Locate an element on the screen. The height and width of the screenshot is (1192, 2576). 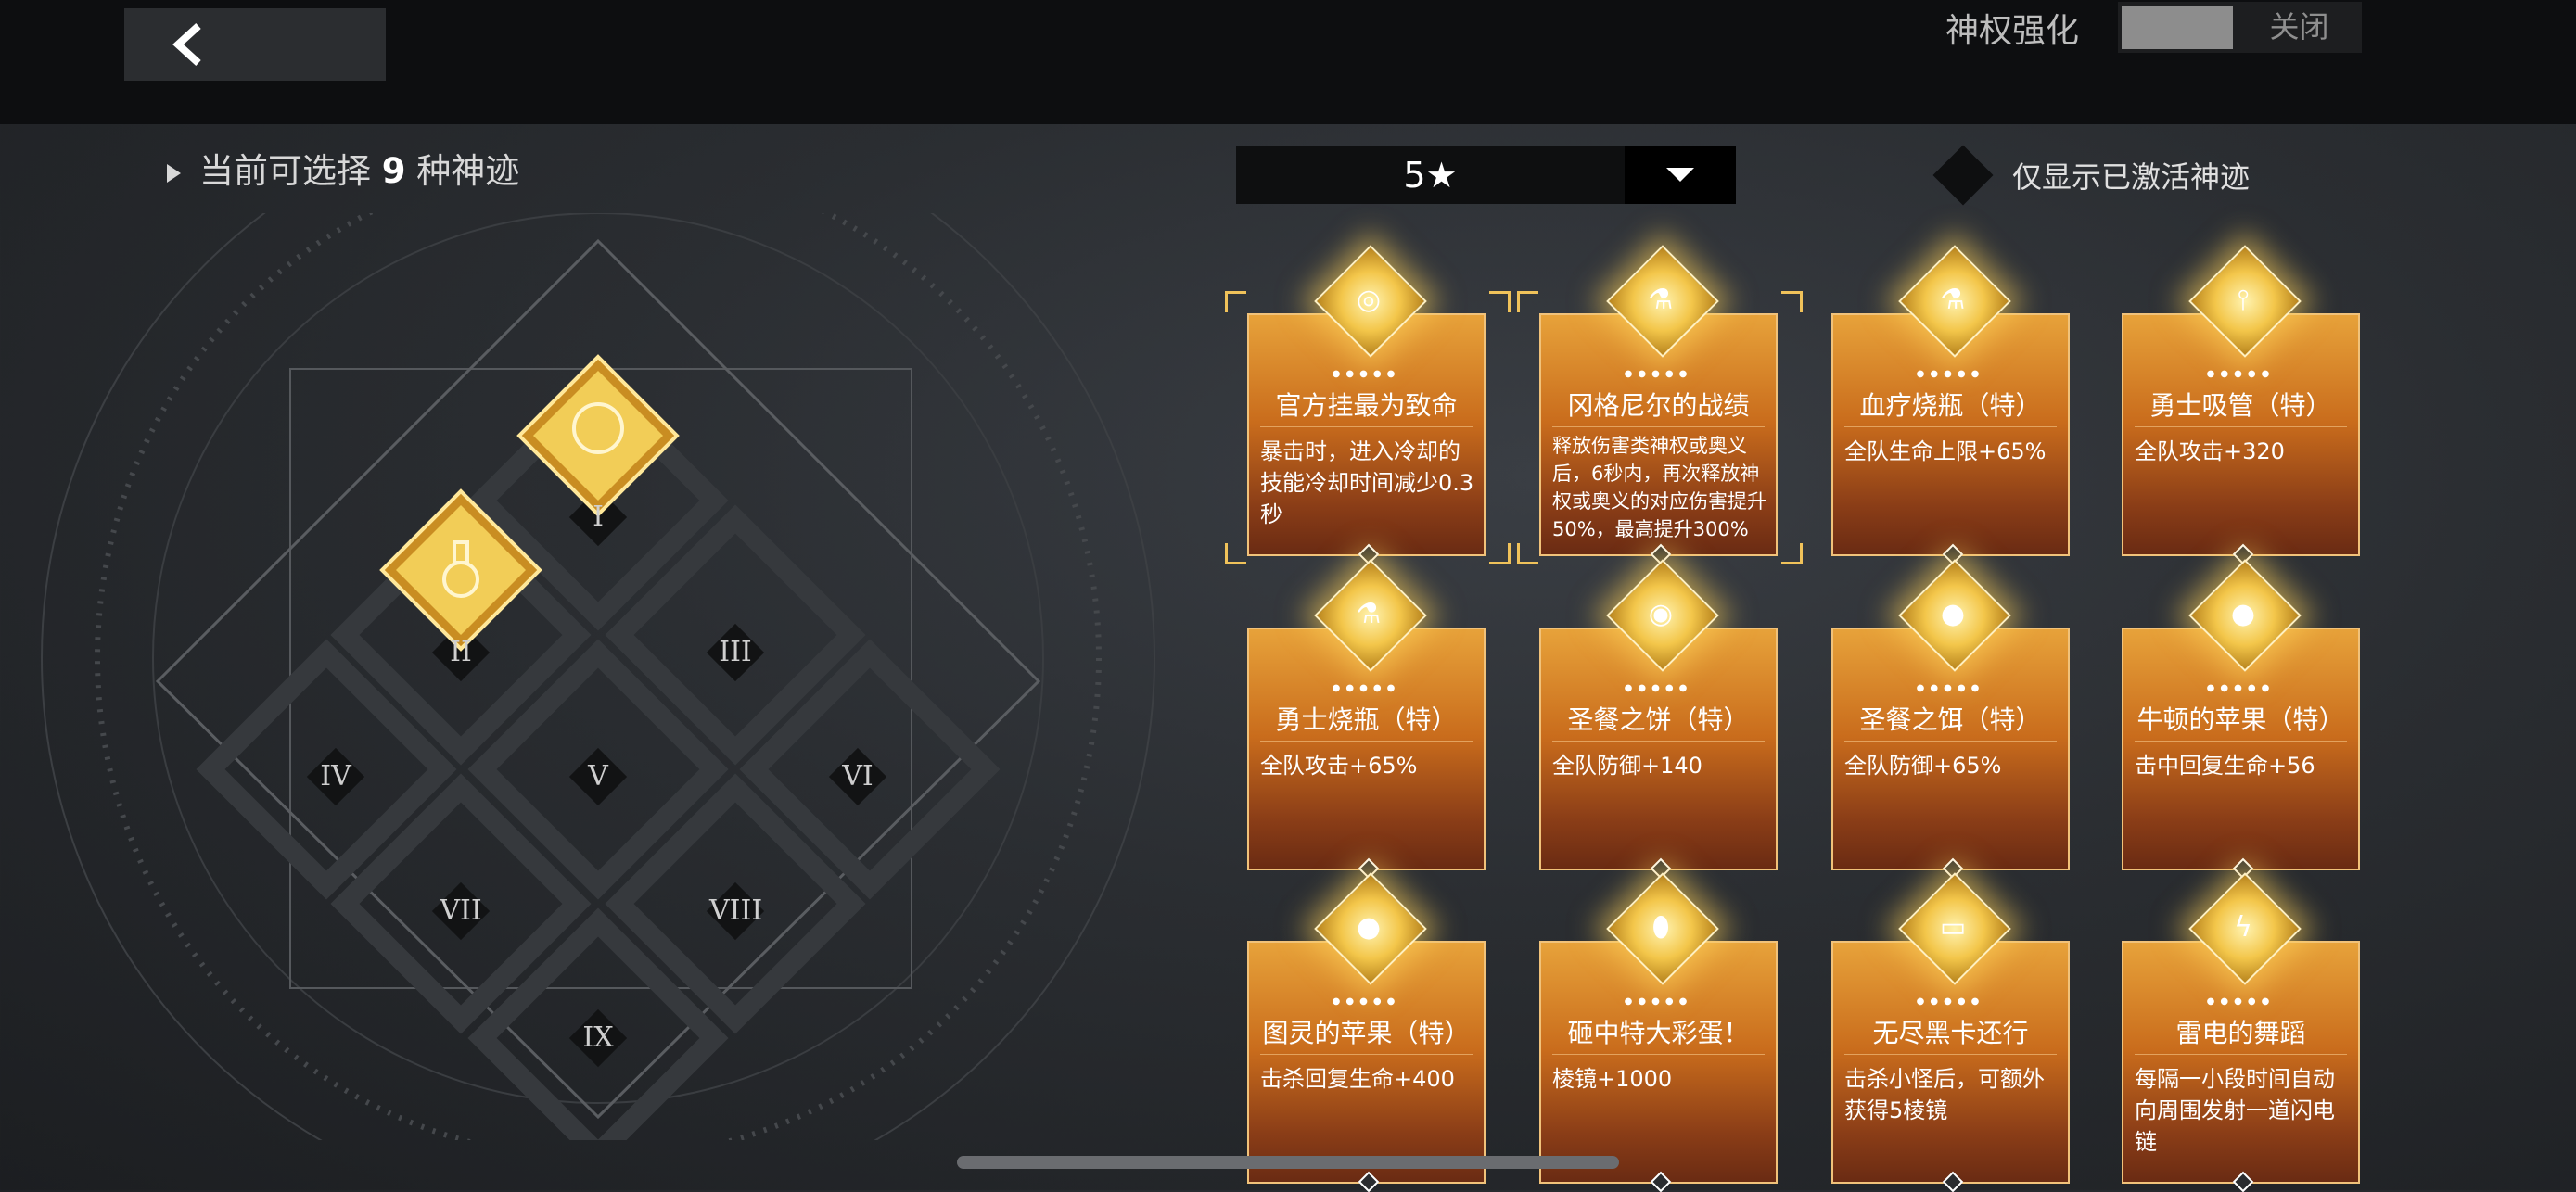
miracle-card: ϟ ●●●●● 雷电的舞蹈每隔一小段时间自动向周围发射一道闪电链 is located at coordinates (2241, 1032).